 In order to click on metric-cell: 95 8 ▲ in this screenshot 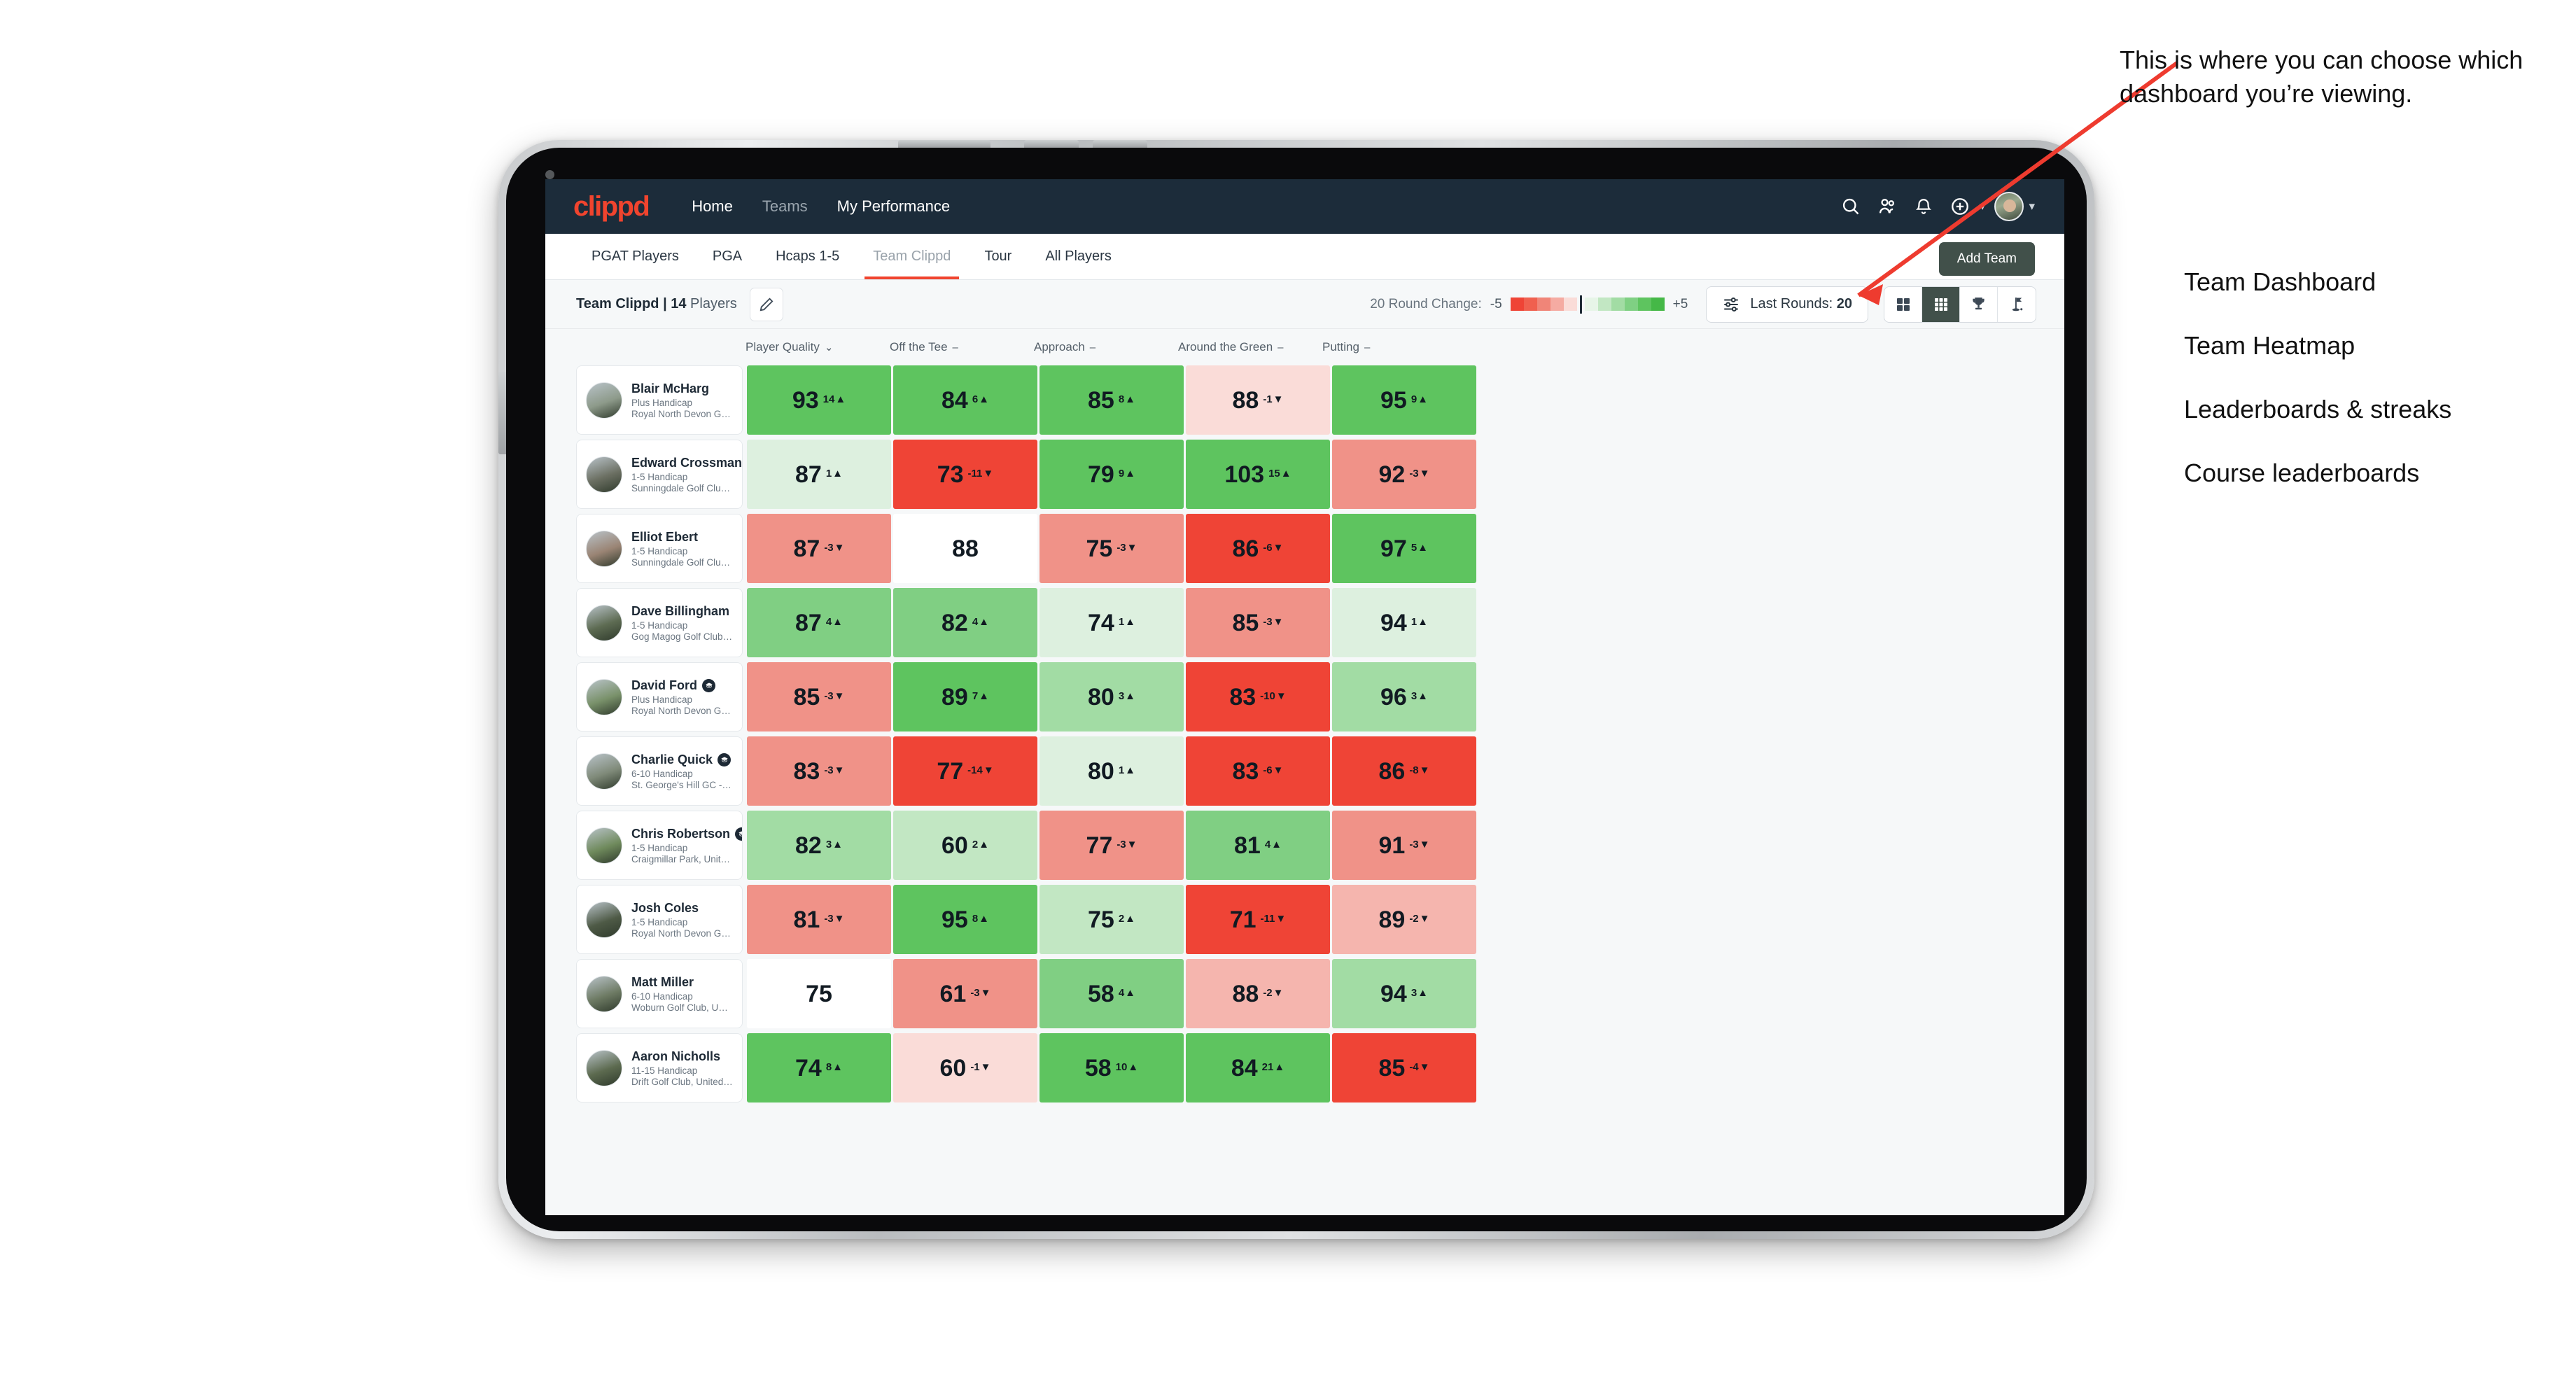, I will do `click(965, 919)`.